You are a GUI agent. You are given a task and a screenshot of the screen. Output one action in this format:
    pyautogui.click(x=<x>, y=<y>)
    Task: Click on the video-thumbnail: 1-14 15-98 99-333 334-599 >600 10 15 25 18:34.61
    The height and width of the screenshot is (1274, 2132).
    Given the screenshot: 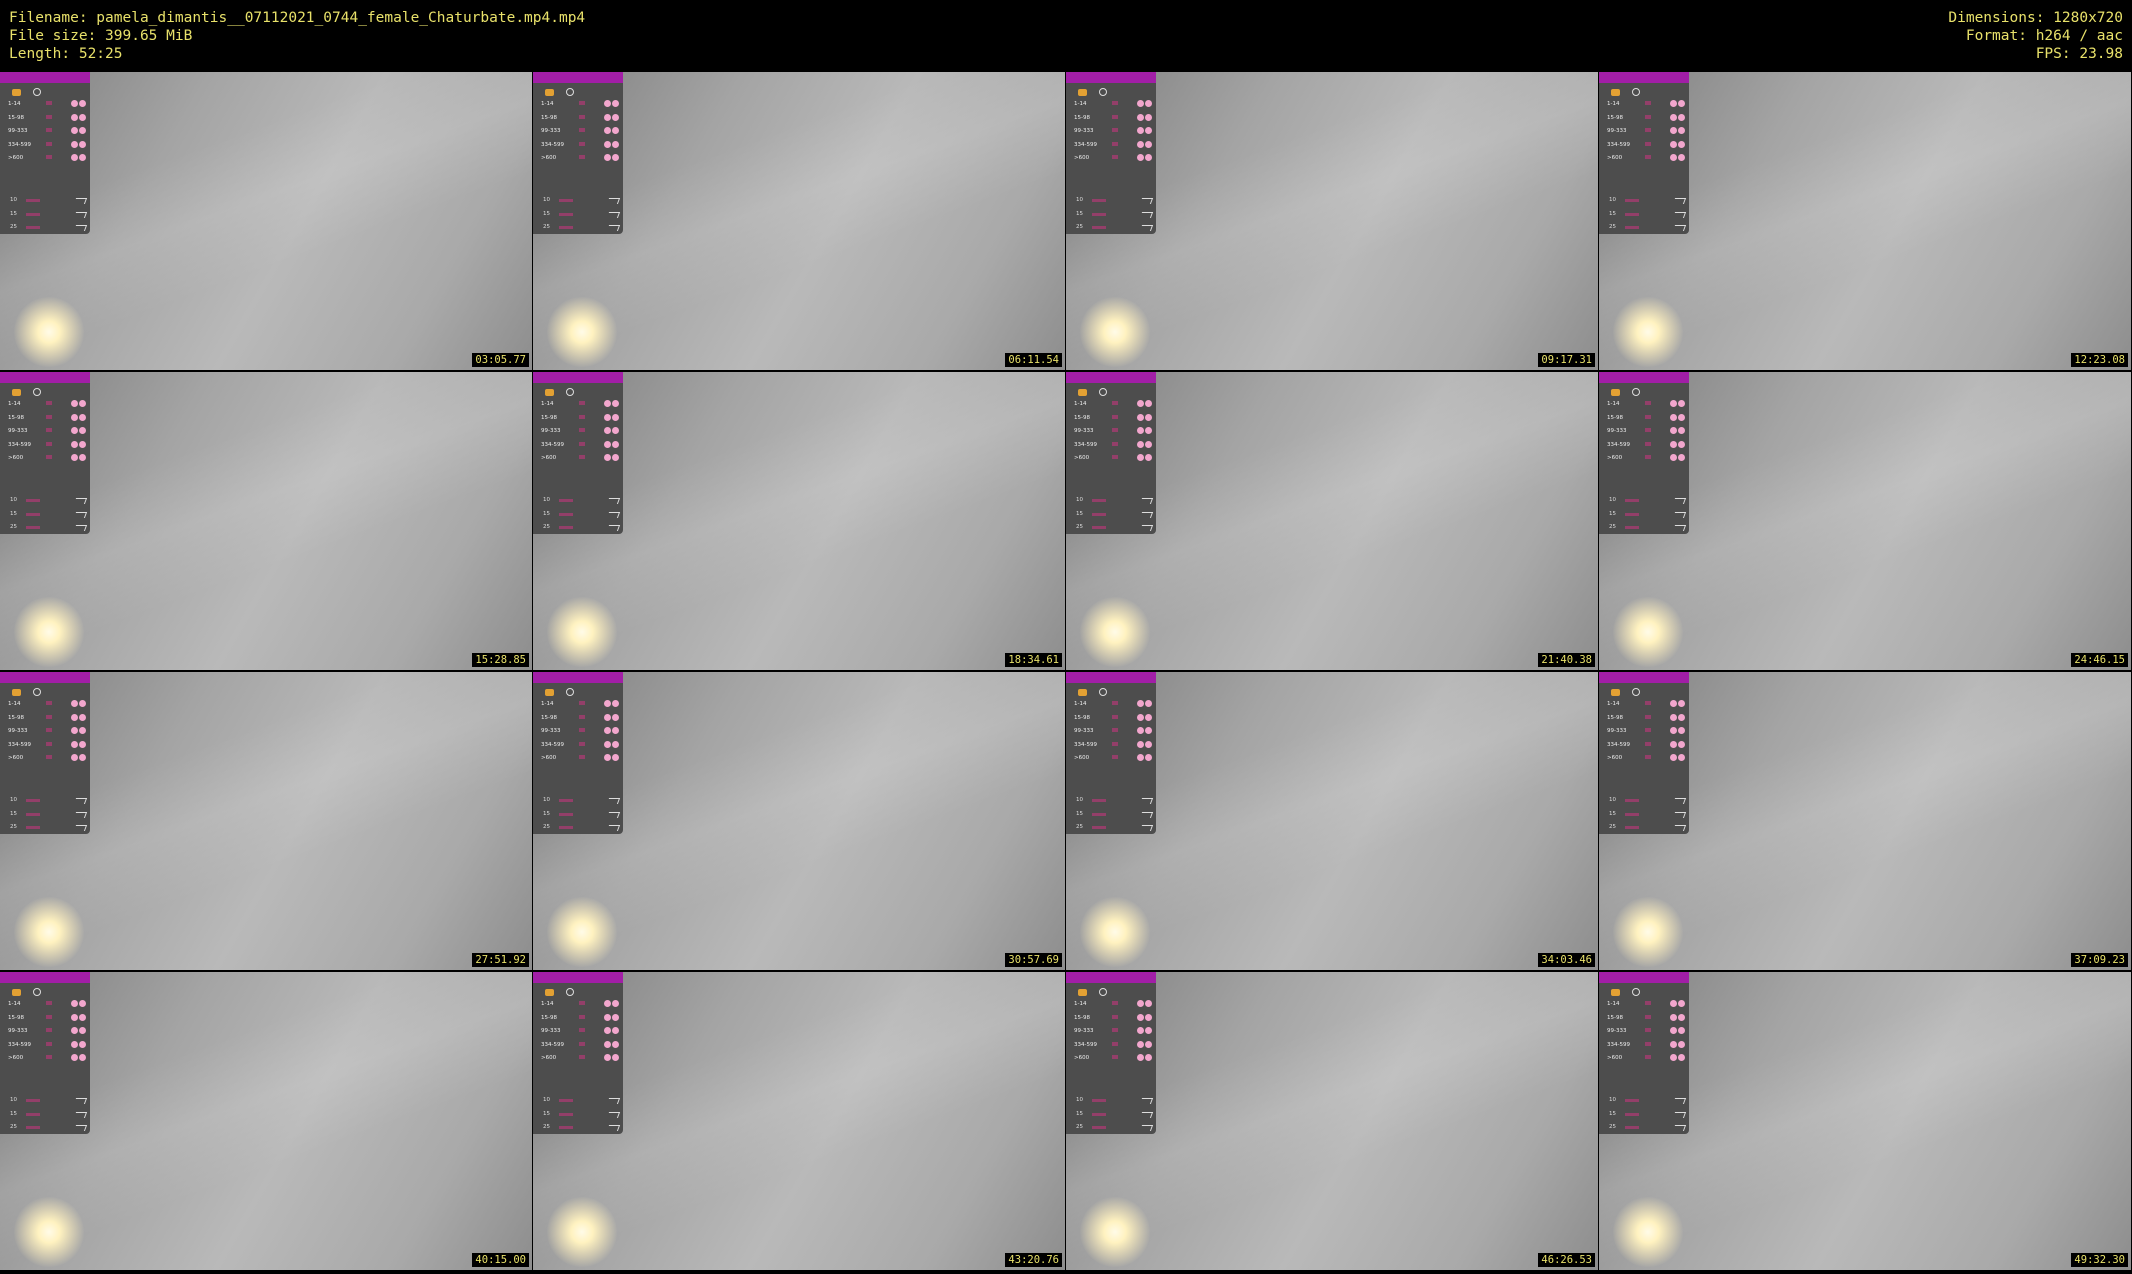 What is the action you would take?
    pyautogui.click(x=799, y=521)
    